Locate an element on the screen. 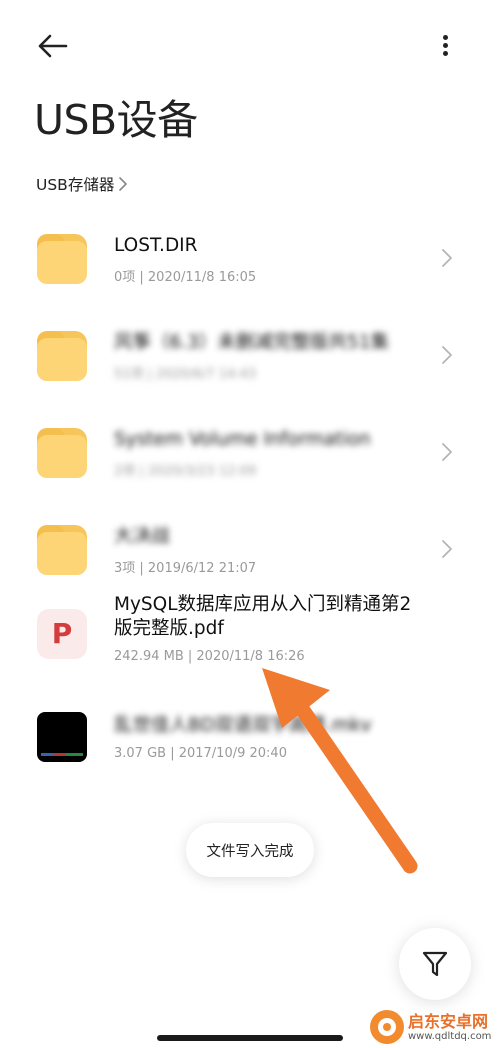 This screenshot has width=500, height=1048. video-thumbnail is located at coordinates (62, 737).